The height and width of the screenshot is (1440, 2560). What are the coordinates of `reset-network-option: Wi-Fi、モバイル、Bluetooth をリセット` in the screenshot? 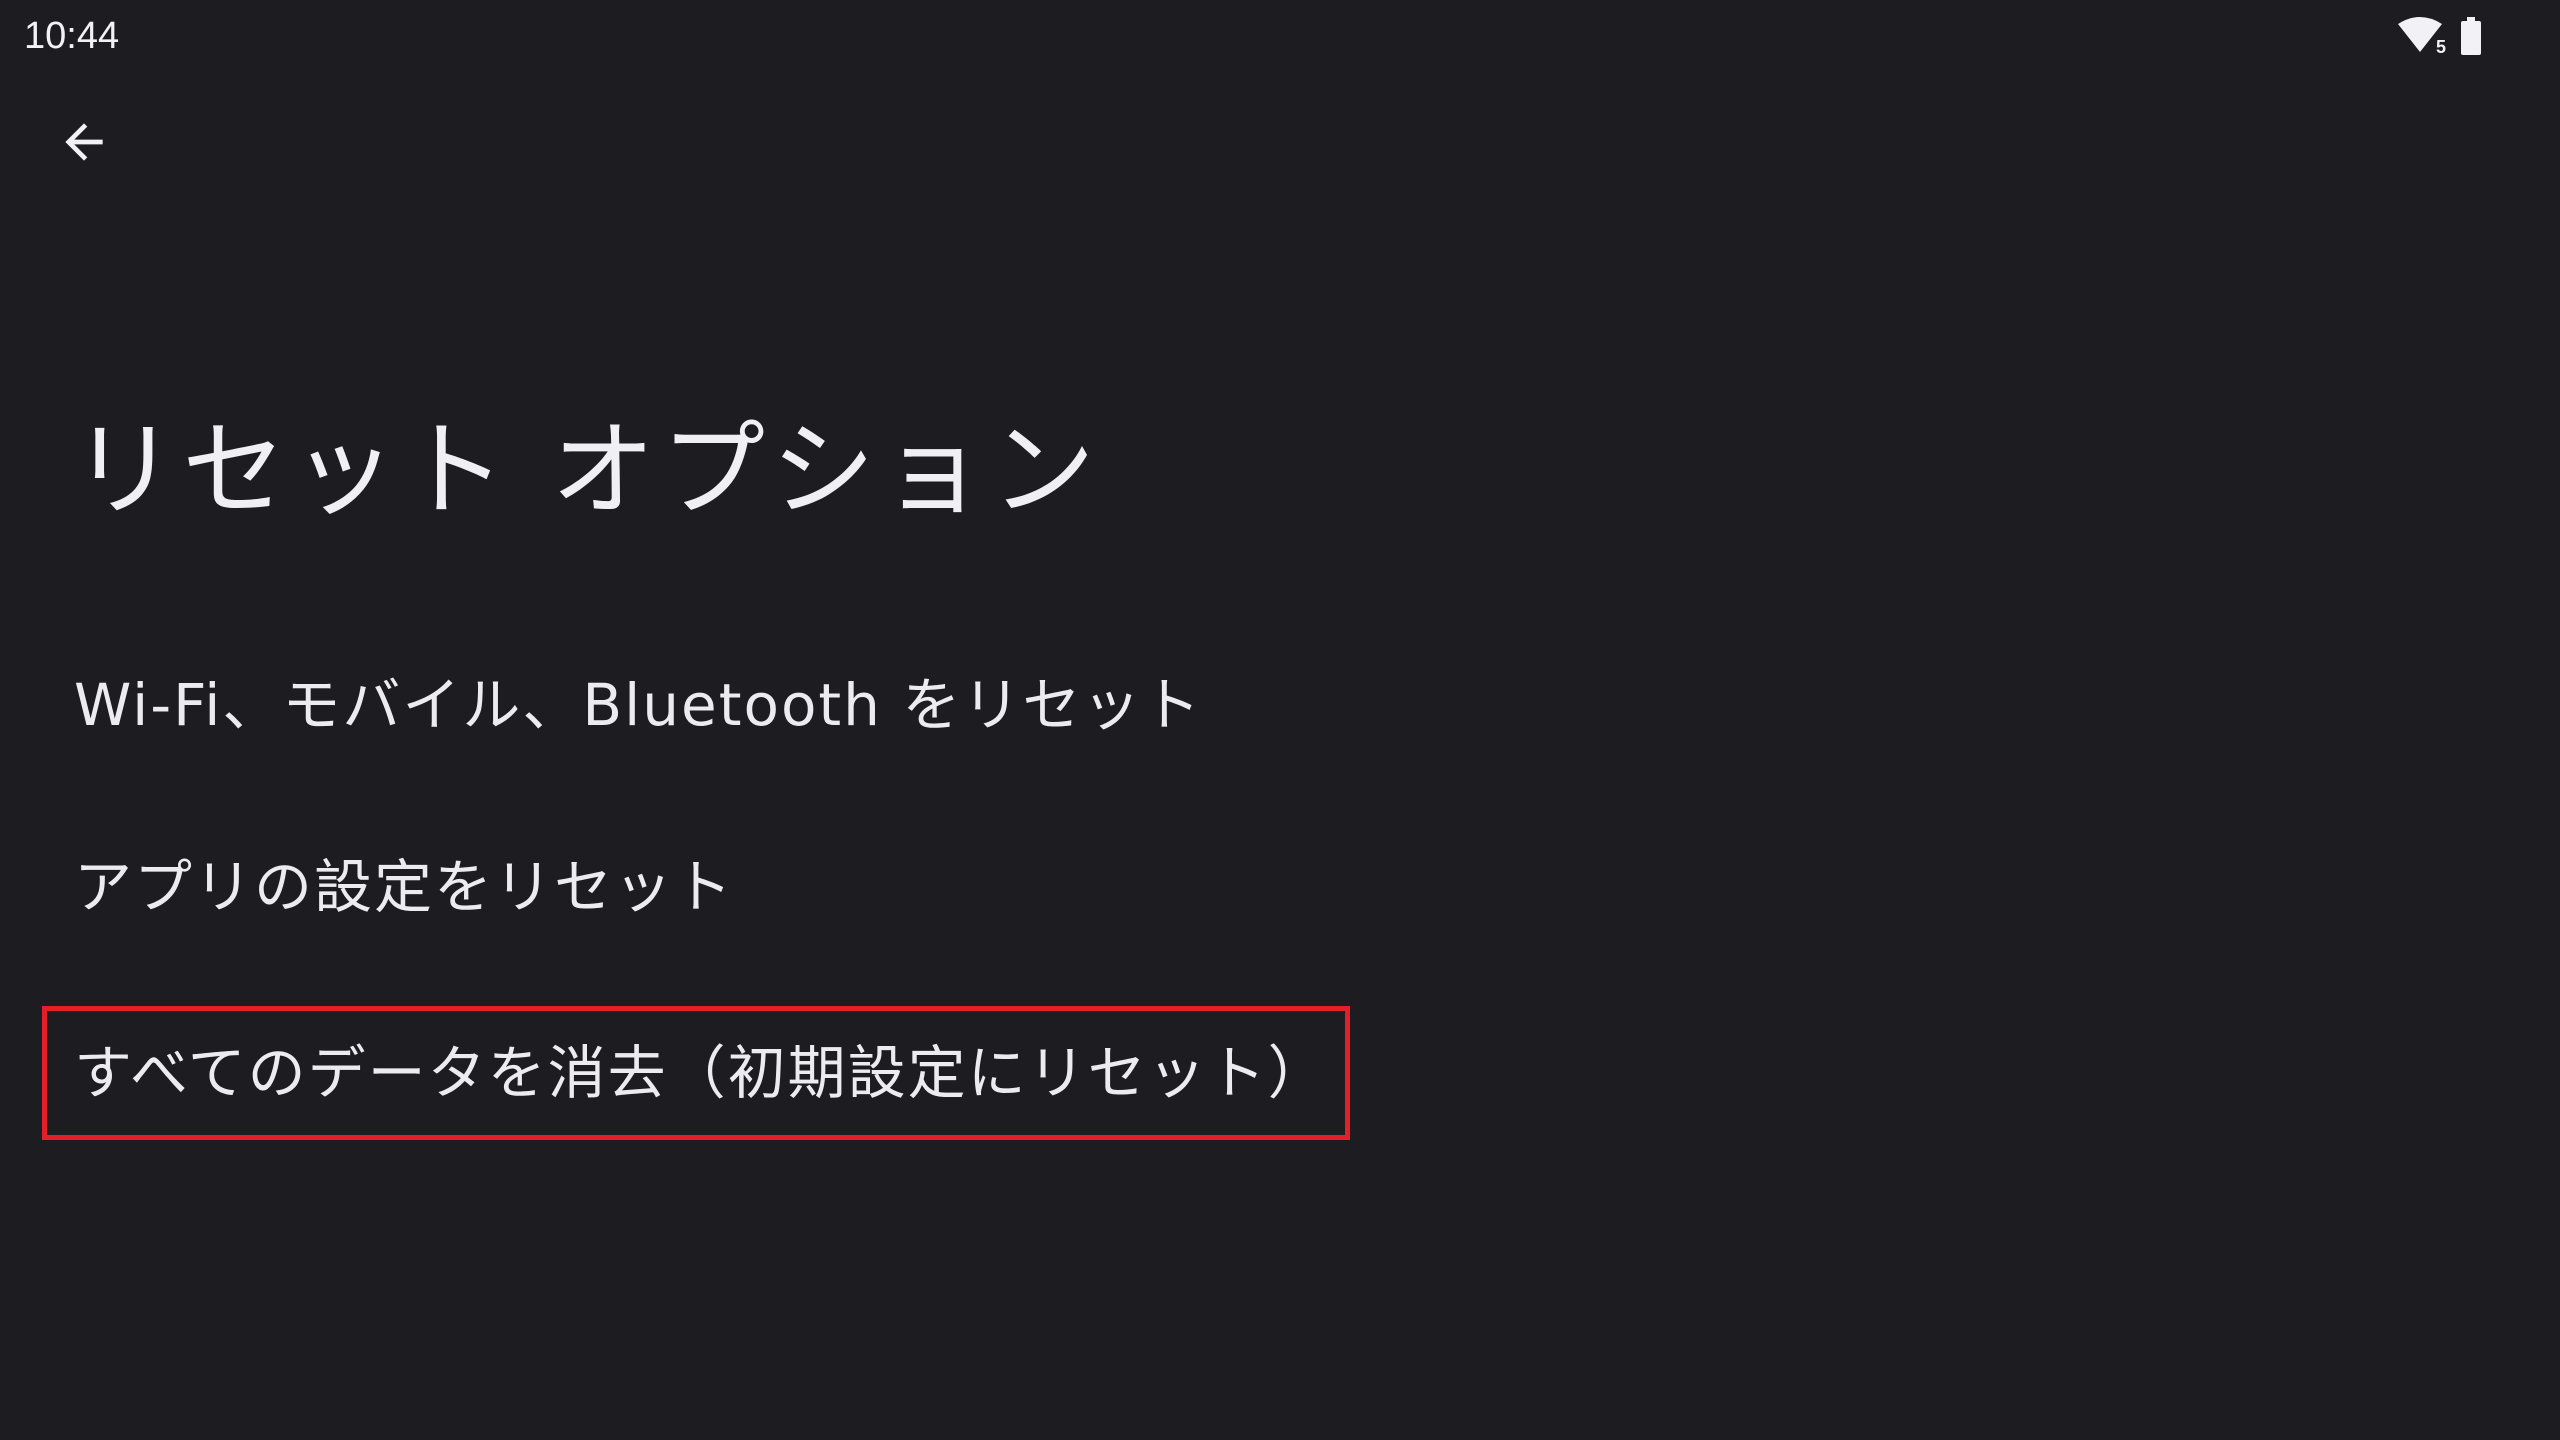 It's located at (696, 705).